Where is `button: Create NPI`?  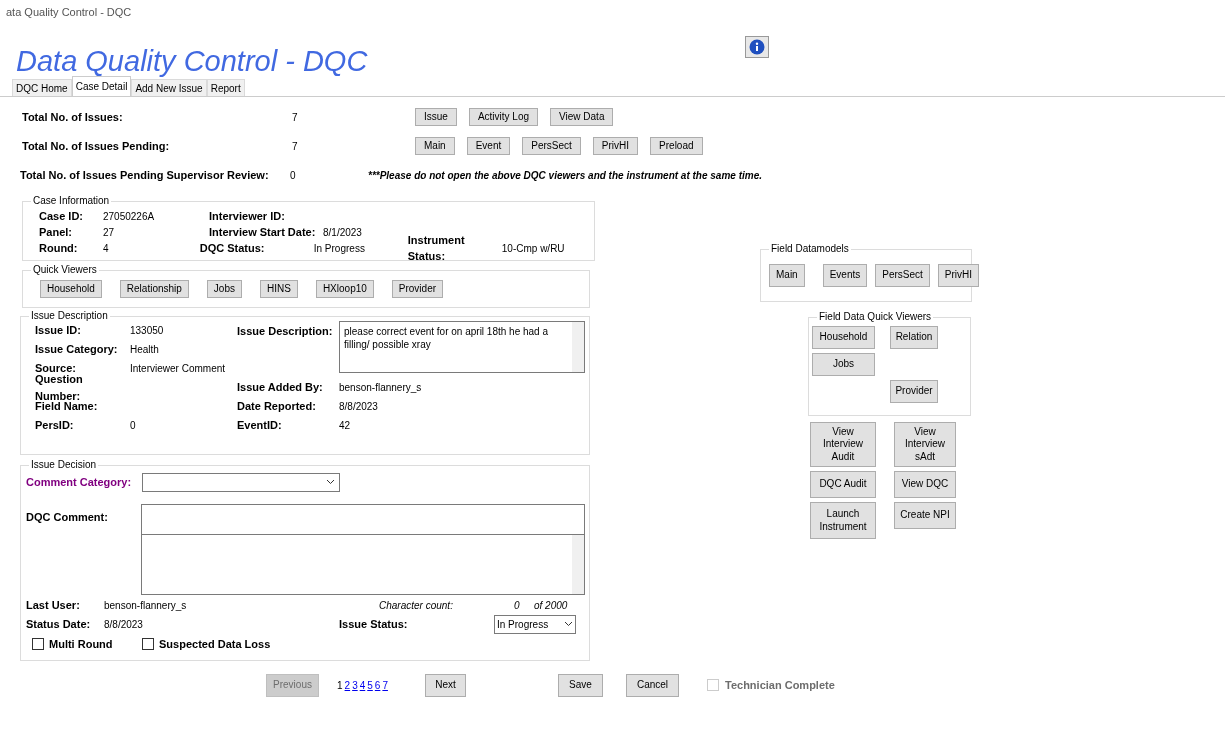
button: Create NPI is located at coordinates (925, 515).